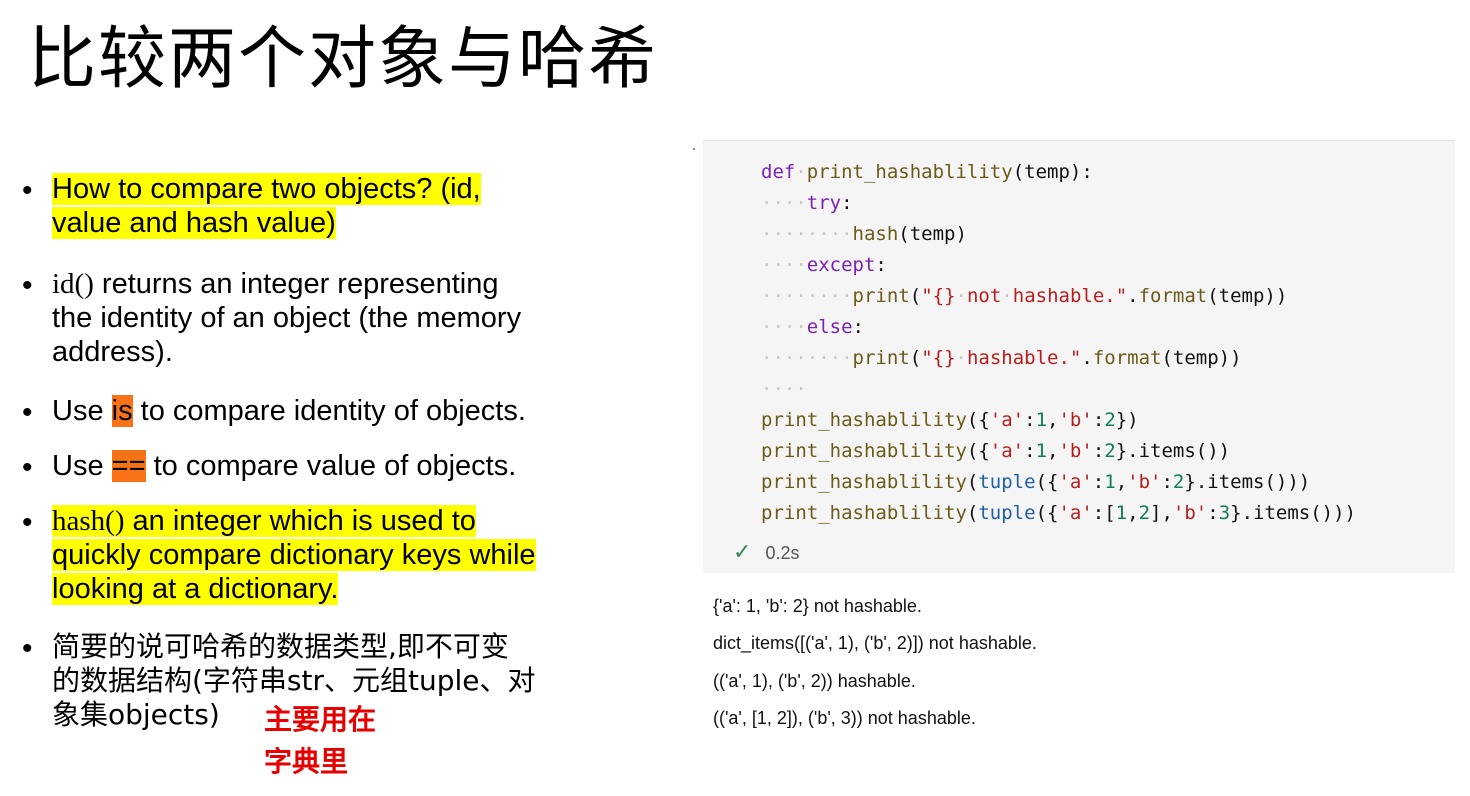  I want to click on bullet-text: an integer which is used to, so click(300, 521).